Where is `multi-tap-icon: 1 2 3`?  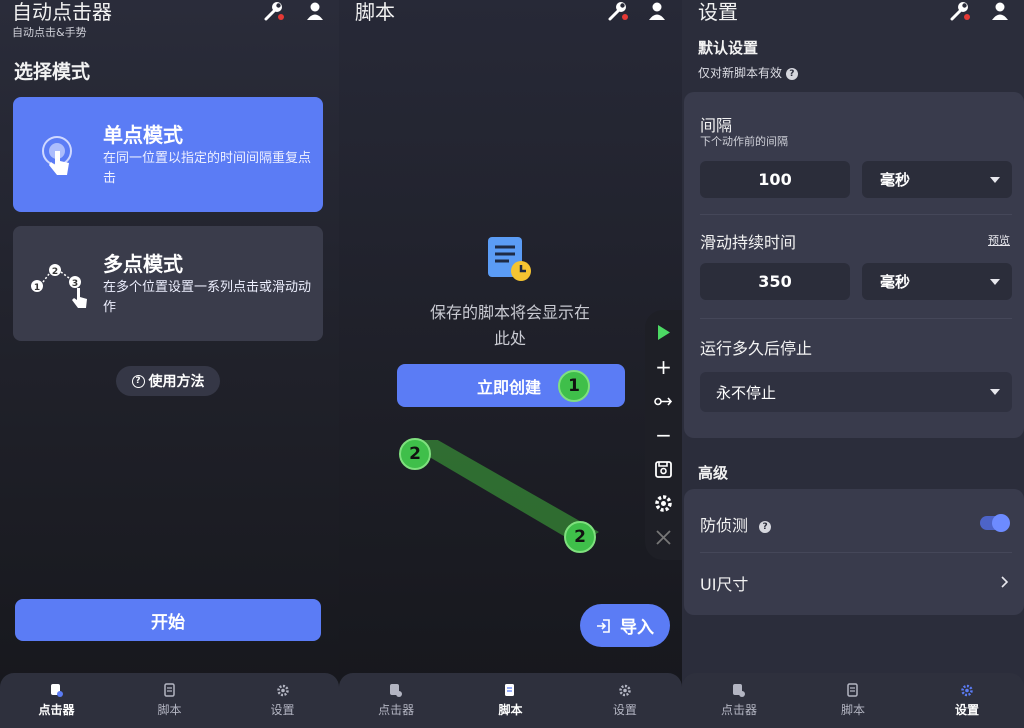
multi-tap-icon: 1 2 3 is located at coordinates (59, 286).